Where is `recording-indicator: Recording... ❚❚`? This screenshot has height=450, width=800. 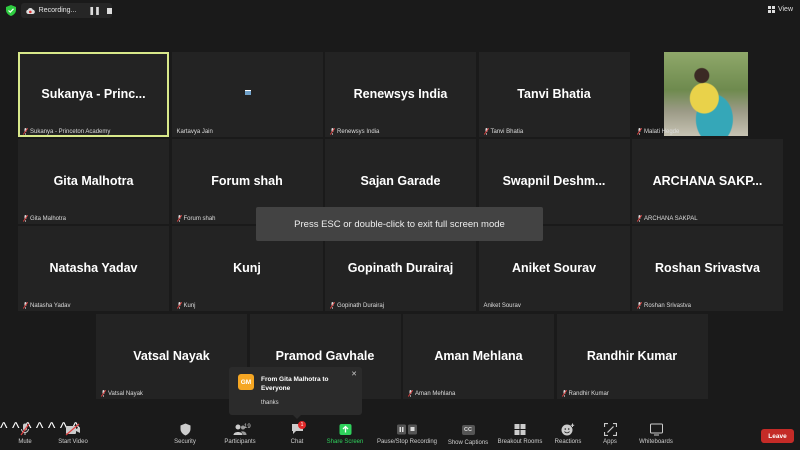
recording-indicator: Recording... ❚❚ is located at coordinates (66, 10).